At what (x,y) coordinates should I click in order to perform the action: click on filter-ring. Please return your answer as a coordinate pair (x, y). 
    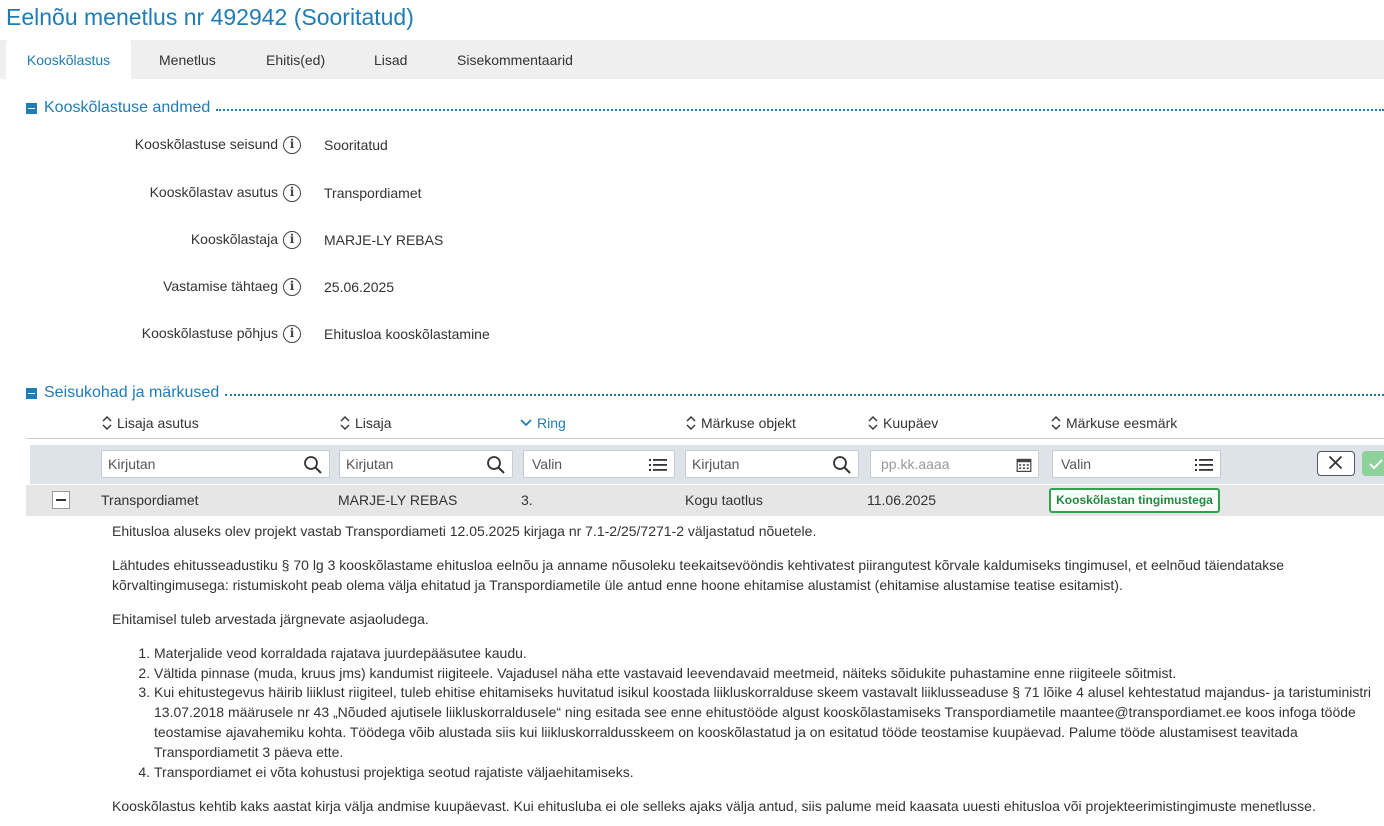
    Looking at the image, I should click on (599, 464).